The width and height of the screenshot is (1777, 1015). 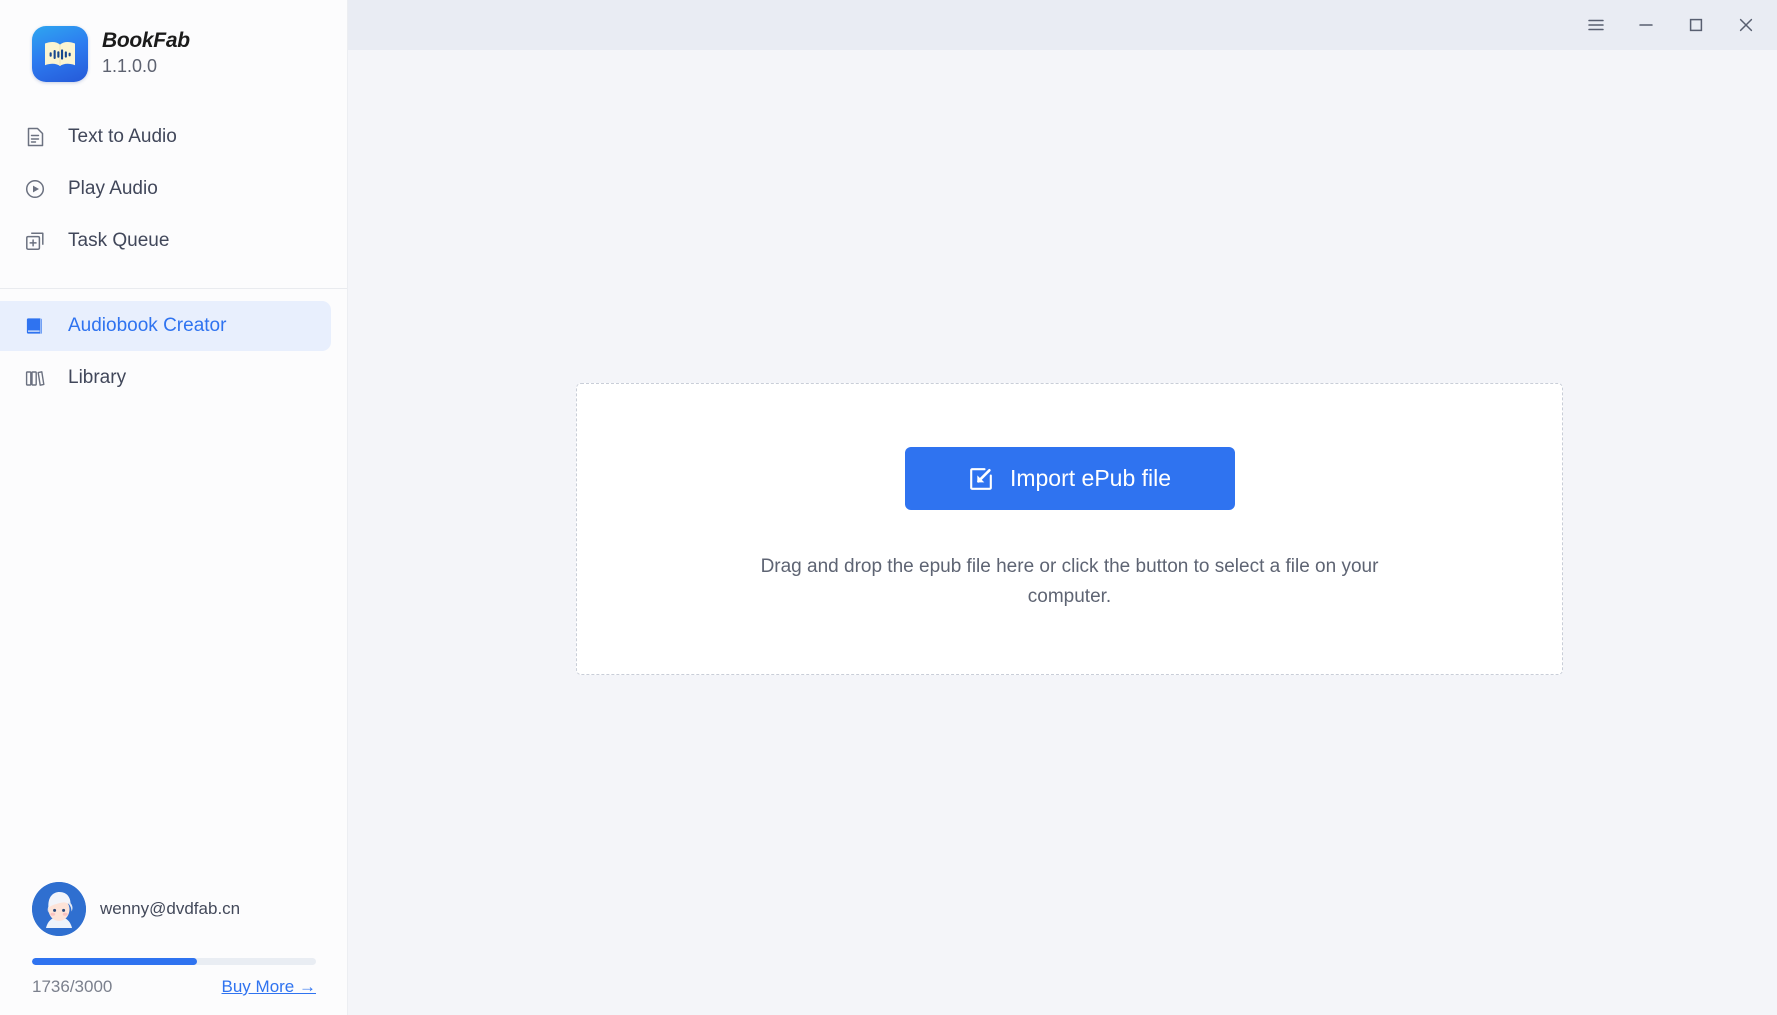 I want to click on open-book-waveform-icon, so click(x=60, y=54).